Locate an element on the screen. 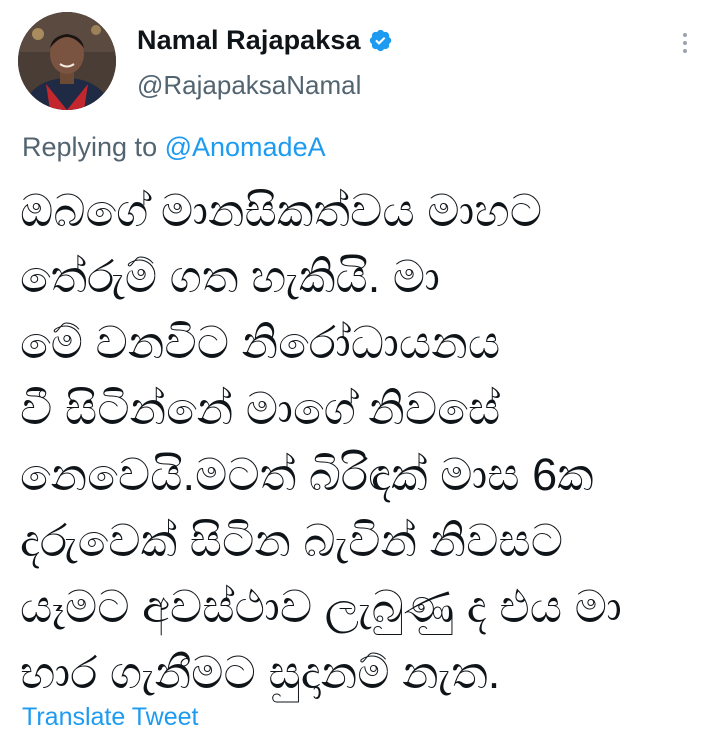  tweet-text-line: වී සිටින්නේ මාගේ නිවසේ is located at coordinates (260, 408).